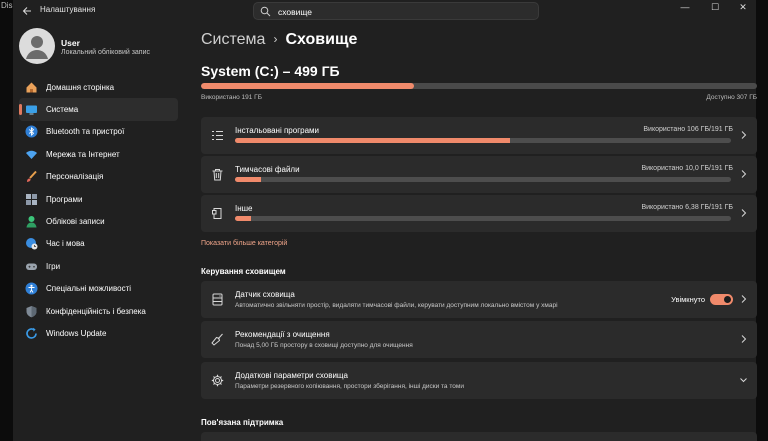 The image size is (768, 441). Describe the element at coordinates (70, 43) in the screenshot. I see `user-name: User` at that location.